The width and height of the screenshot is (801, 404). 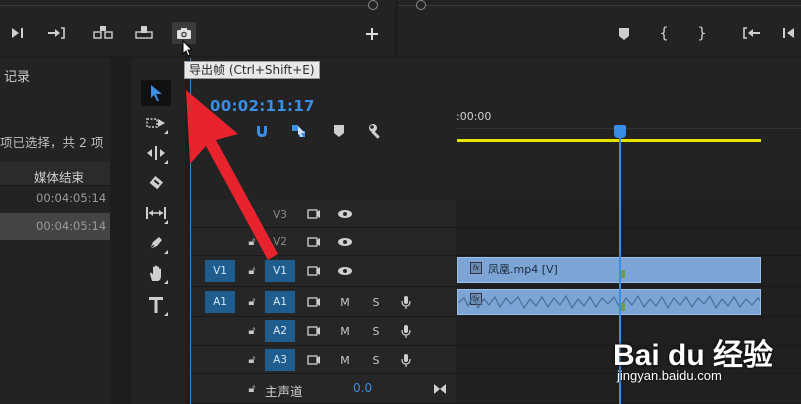 I want to click on list-item-selected: 00:04:05:14, so click(x=55, y=226).